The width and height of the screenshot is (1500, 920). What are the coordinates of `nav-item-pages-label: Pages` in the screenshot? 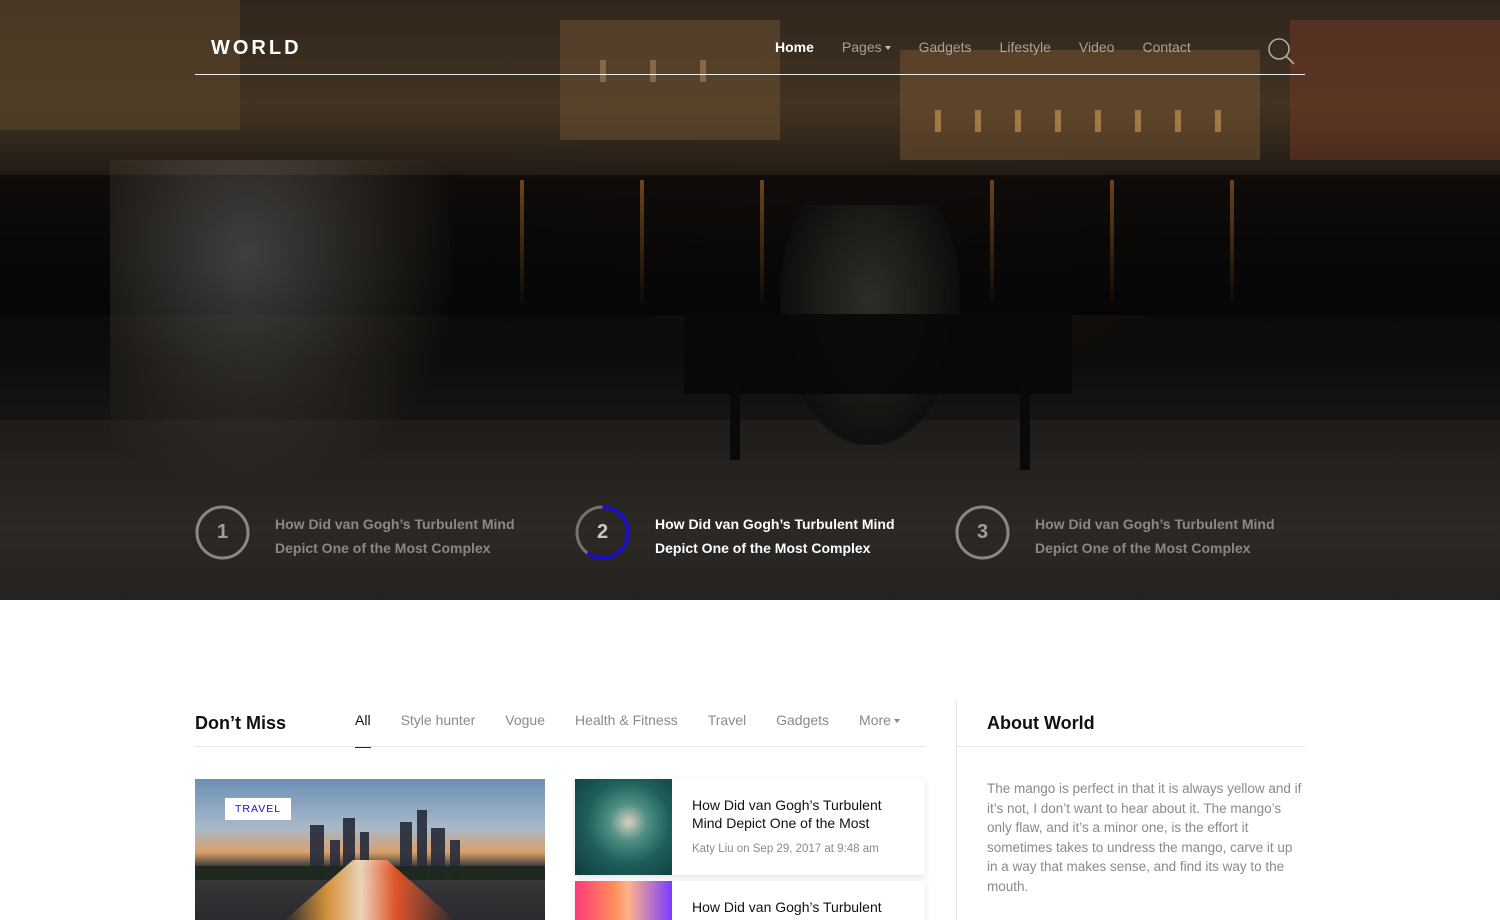 It's located at (861, 47).